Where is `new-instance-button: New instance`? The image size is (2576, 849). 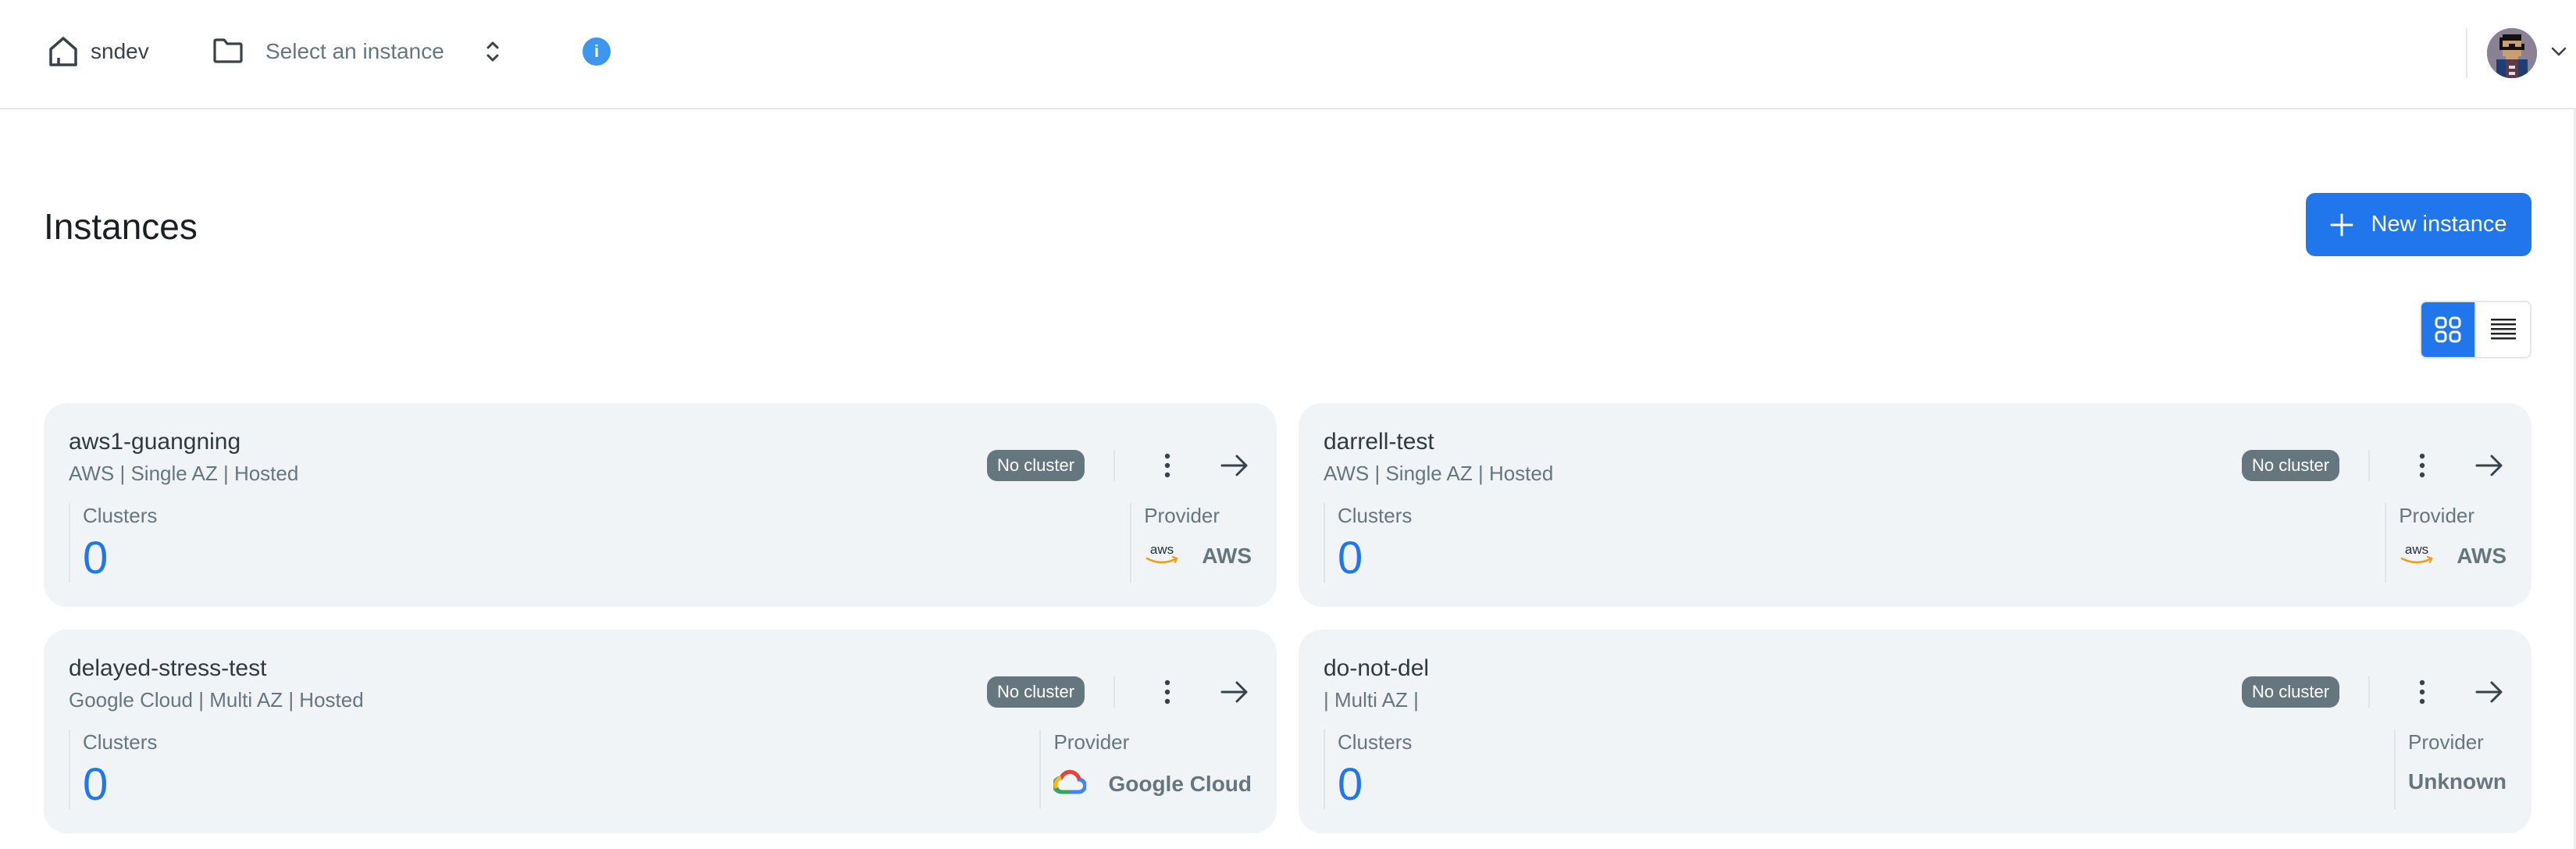
new-instance-button: New instance is located at coordinates (2418, 224).